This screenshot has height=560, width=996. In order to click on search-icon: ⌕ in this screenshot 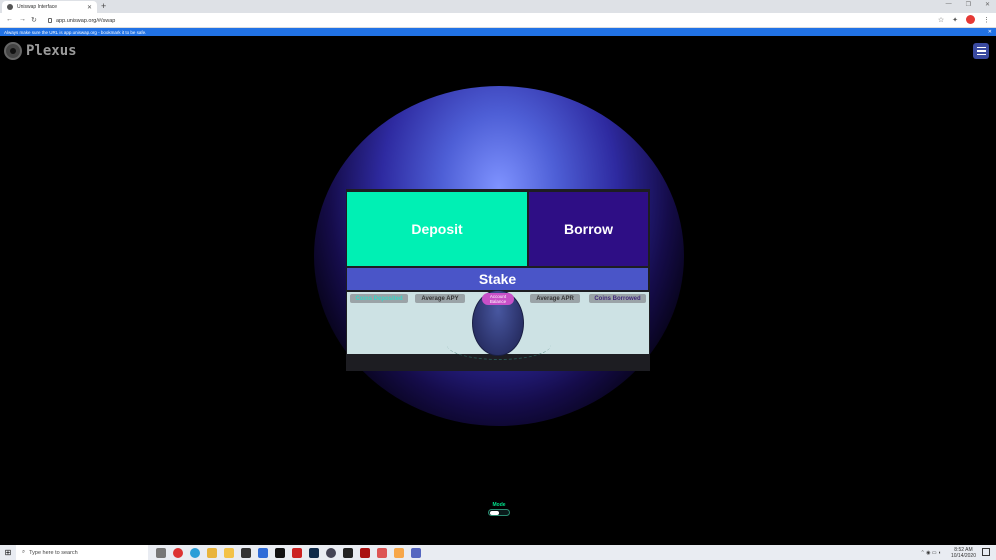, I will do `click(24, 552)`.